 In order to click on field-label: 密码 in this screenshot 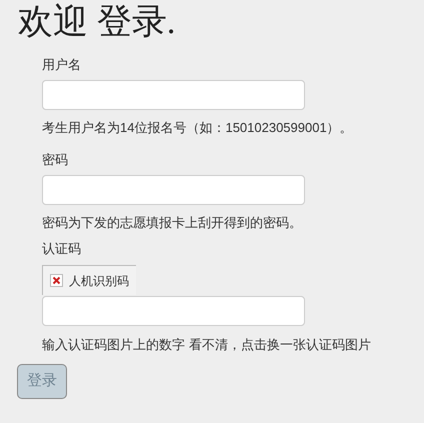, I will do `click(55, 160)`.